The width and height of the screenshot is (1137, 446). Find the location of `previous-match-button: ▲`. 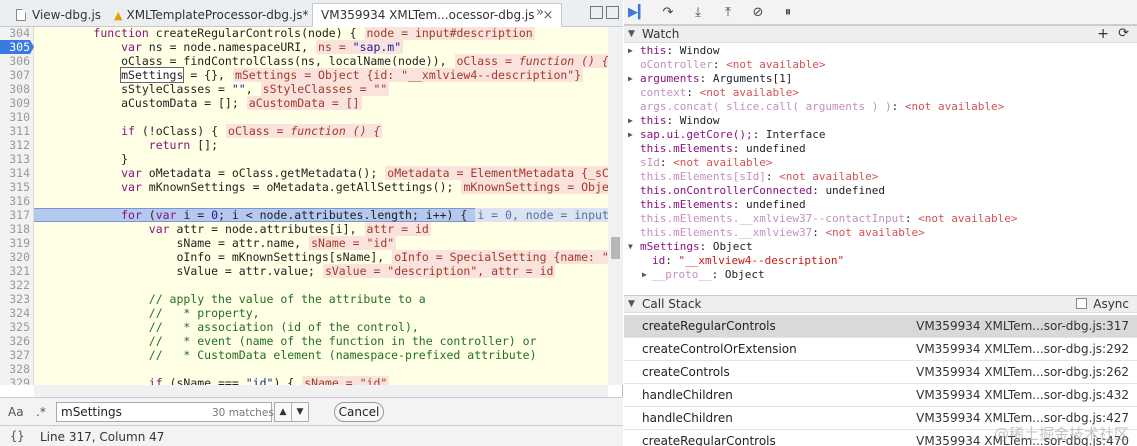

previous-match-button: ▲ is located at coordinates (283, 412).